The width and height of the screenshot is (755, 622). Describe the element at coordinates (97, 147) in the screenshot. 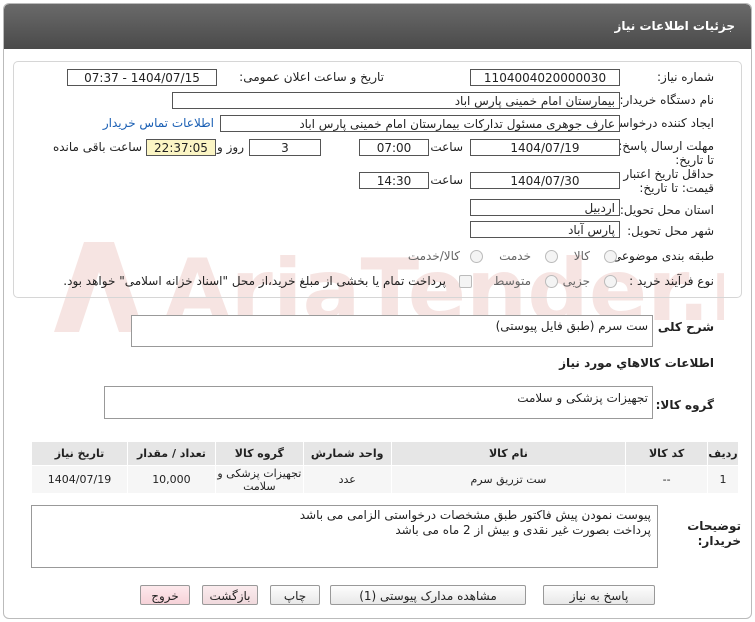

I see `remaining-label: ساعت باقی مانده` at that location.